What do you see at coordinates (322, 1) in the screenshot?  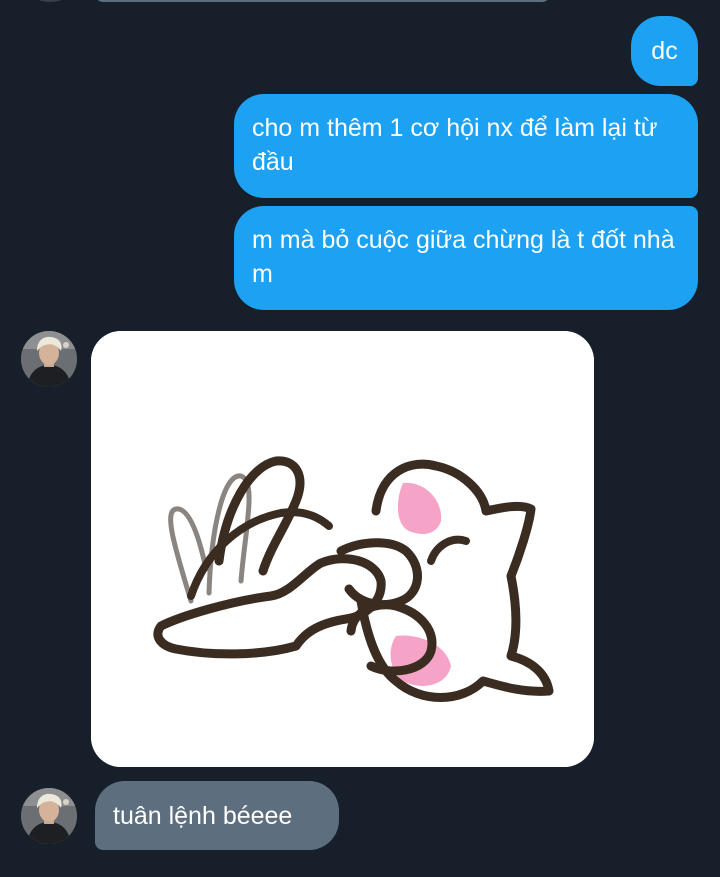 I see `previous-message-bubble-edge` at bounding box center [322, 1].